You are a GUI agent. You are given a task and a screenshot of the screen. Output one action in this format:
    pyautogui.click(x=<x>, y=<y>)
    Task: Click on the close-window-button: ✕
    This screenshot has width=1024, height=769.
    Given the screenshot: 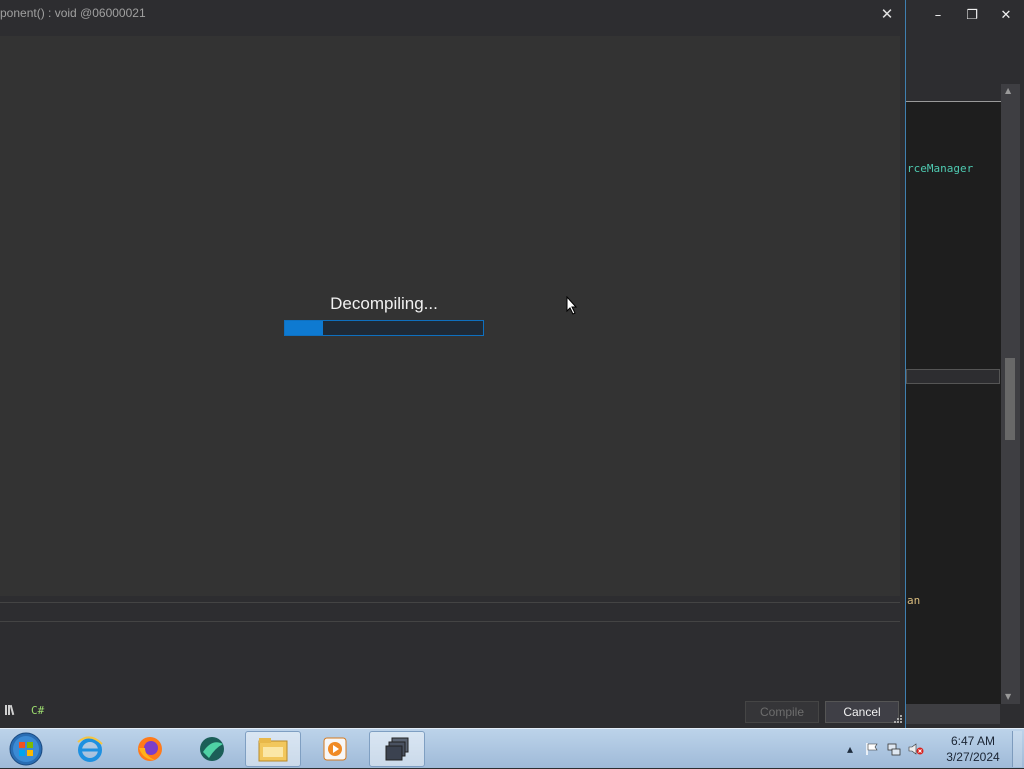 What is the action you would take?
    pyautogui.click(x=1006, y=15)
    